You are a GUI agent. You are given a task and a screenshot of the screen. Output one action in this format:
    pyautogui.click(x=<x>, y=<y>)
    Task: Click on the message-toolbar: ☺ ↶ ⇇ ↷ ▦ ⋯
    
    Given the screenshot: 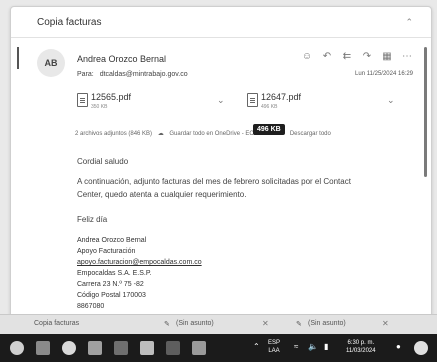 What is the action you would take?
    pyautogui.click(x=357, y=57)
    